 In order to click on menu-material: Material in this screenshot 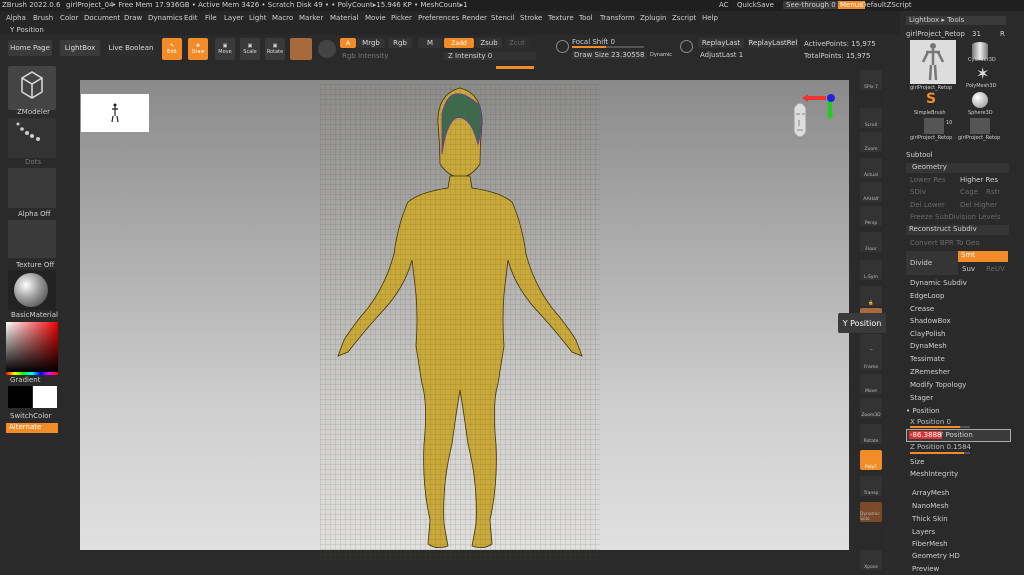, I will do `click(344, 18)`.